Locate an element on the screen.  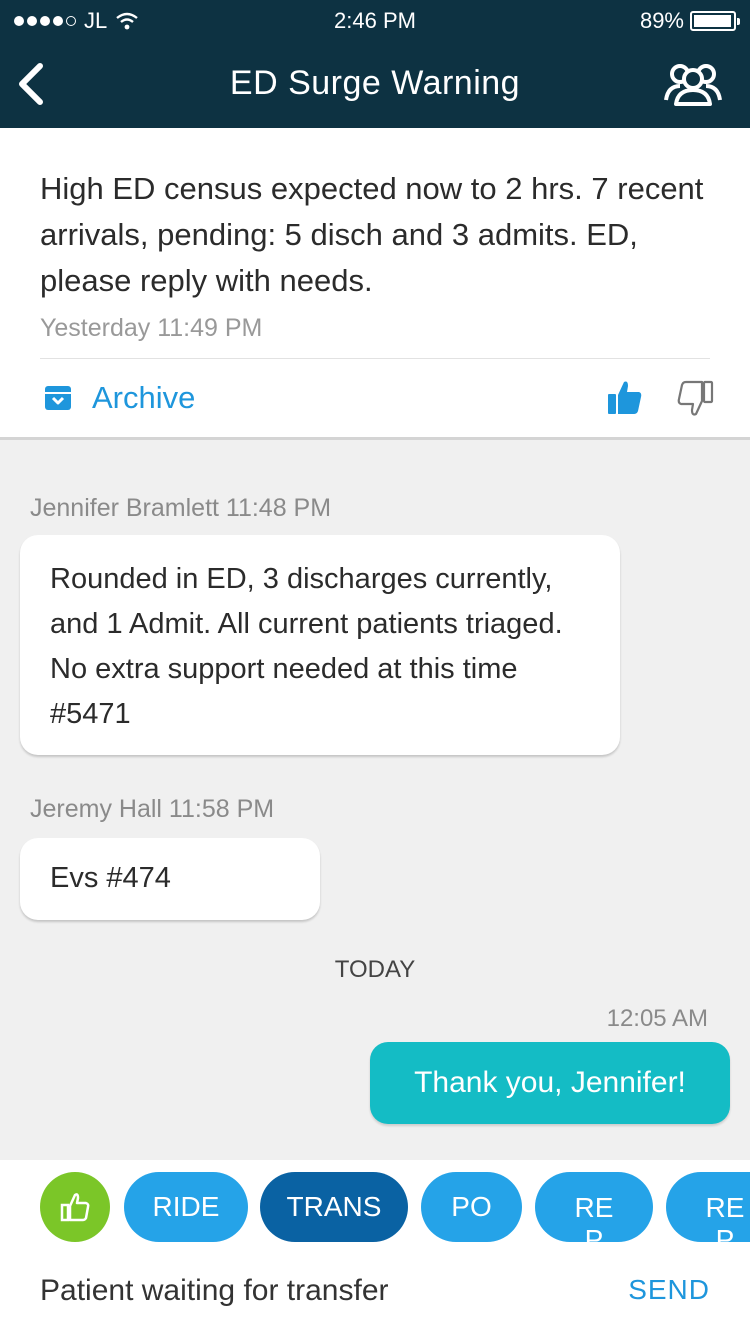
archive-label: Archive is located at coordinates (144, 397).